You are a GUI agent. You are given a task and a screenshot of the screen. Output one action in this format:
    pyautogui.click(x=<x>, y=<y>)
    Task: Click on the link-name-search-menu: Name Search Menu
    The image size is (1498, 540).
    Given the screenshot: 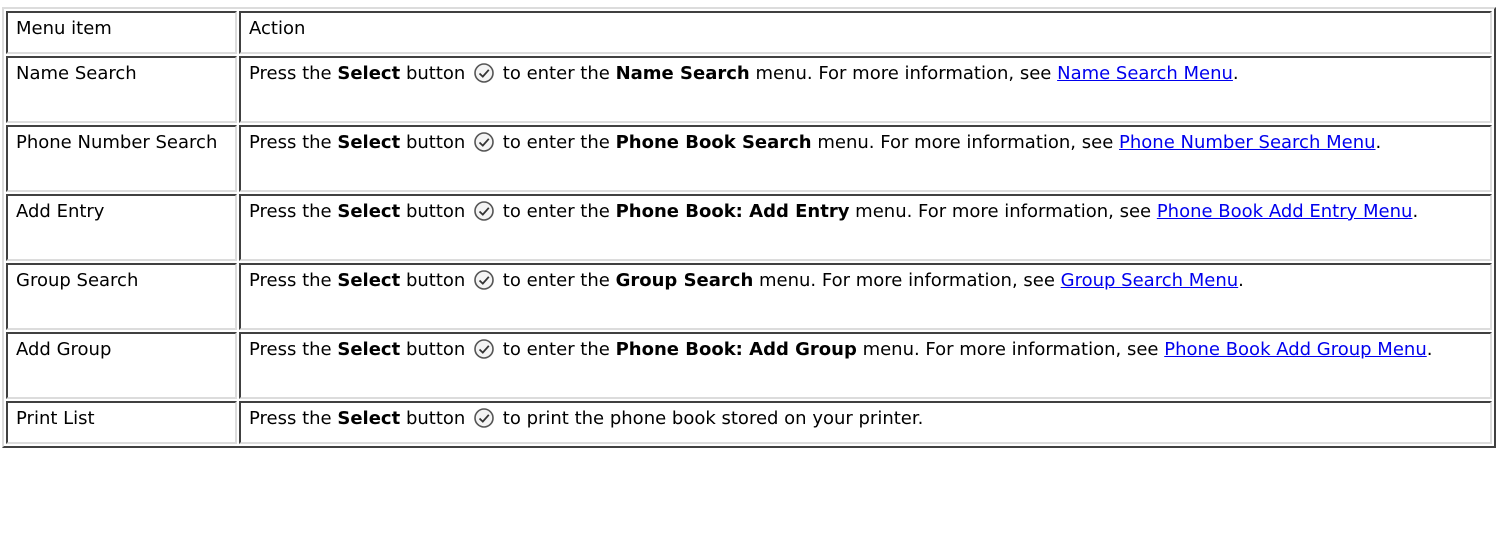 What is the action you would take?
    pyautogui.click(x=1145, y=73)
    